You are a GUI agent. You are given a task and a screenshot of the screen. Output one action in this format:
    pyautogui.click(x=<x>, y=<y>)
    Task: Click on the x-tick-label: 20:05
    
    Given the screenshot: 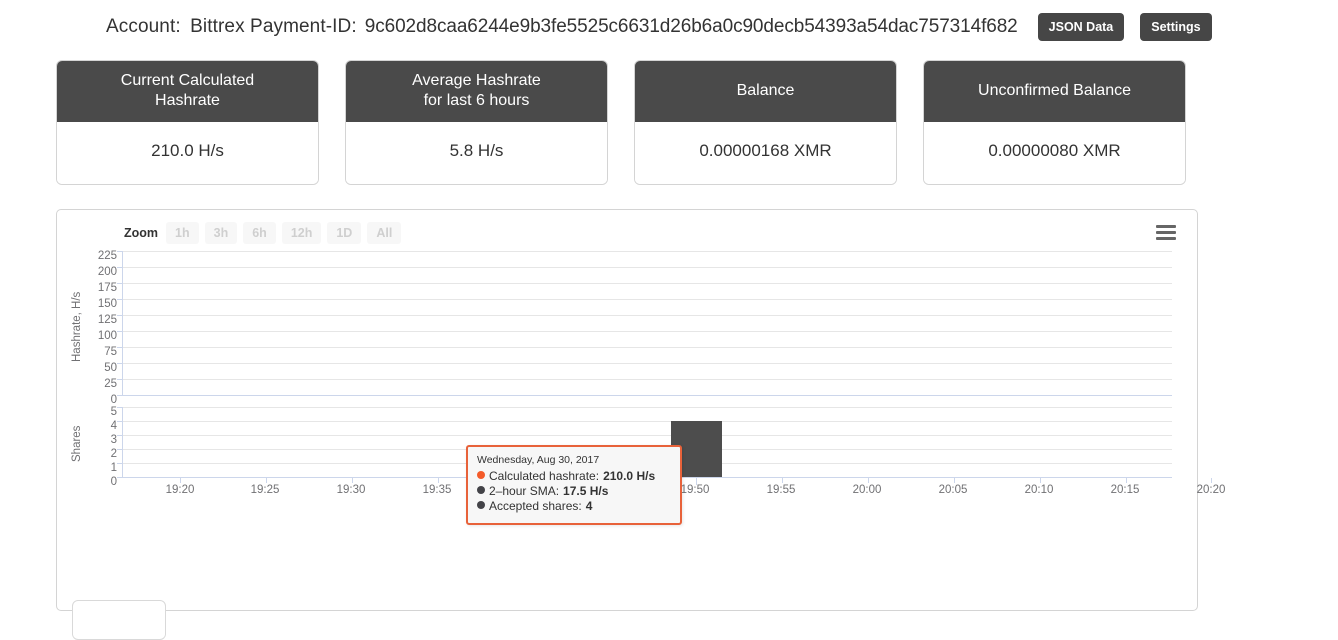 What is the action you would take?
    pyautogui.click(x=953, y=490)
    